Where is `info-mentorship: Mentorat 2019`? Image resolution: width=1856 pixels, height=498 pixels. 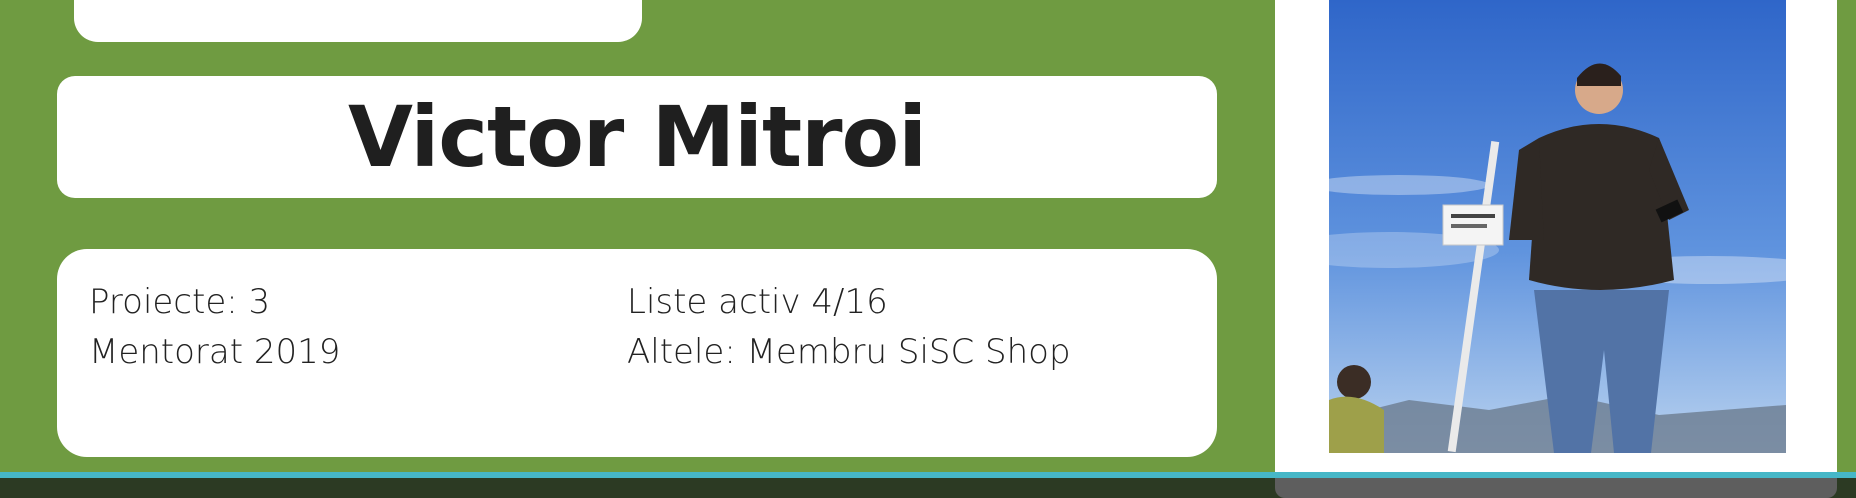 info-mentorship: Mentorat 2019 is located at coordinates (215, 352).